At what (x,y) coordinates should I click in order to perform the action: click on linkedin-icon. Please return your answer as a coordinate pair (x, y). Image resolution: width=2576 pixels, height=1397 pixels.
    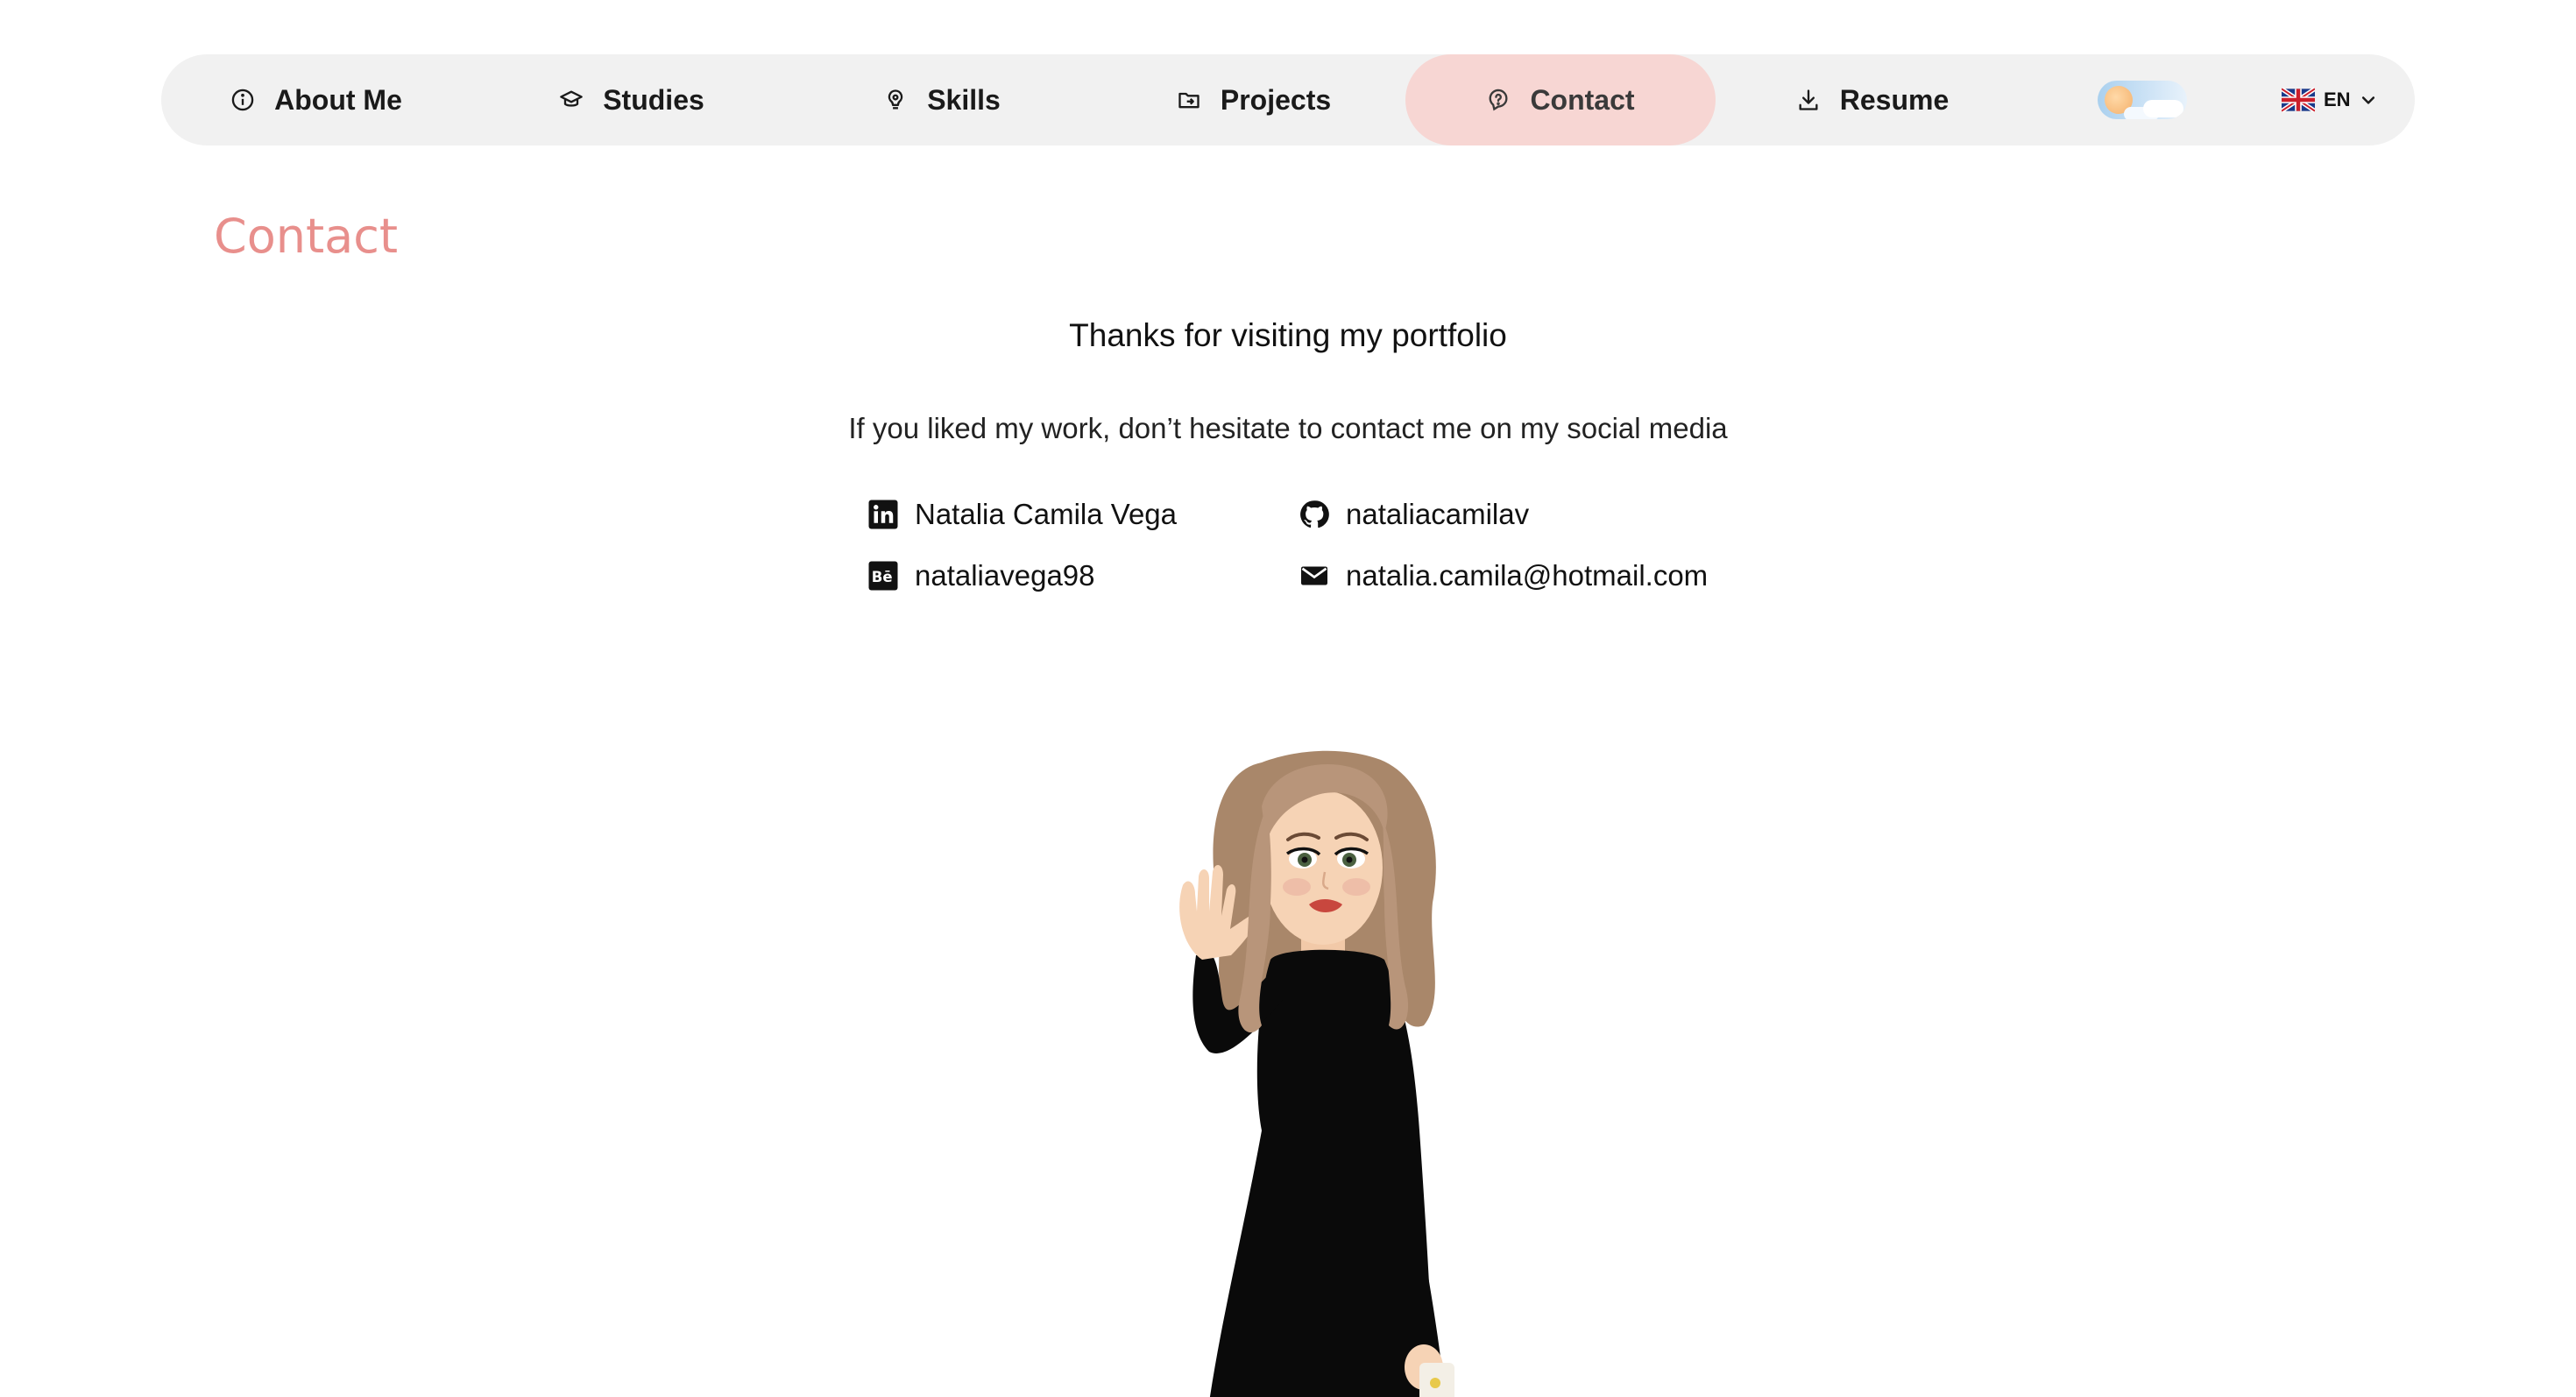
    Looking at the image, I should click on (883, 514).